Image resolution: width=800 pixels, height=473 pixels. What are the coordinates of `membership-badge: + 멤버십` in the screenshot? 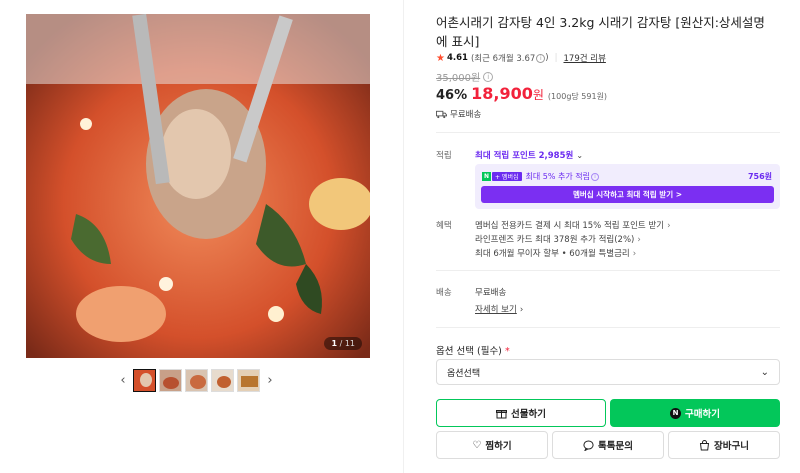 It's located at (507, 176).